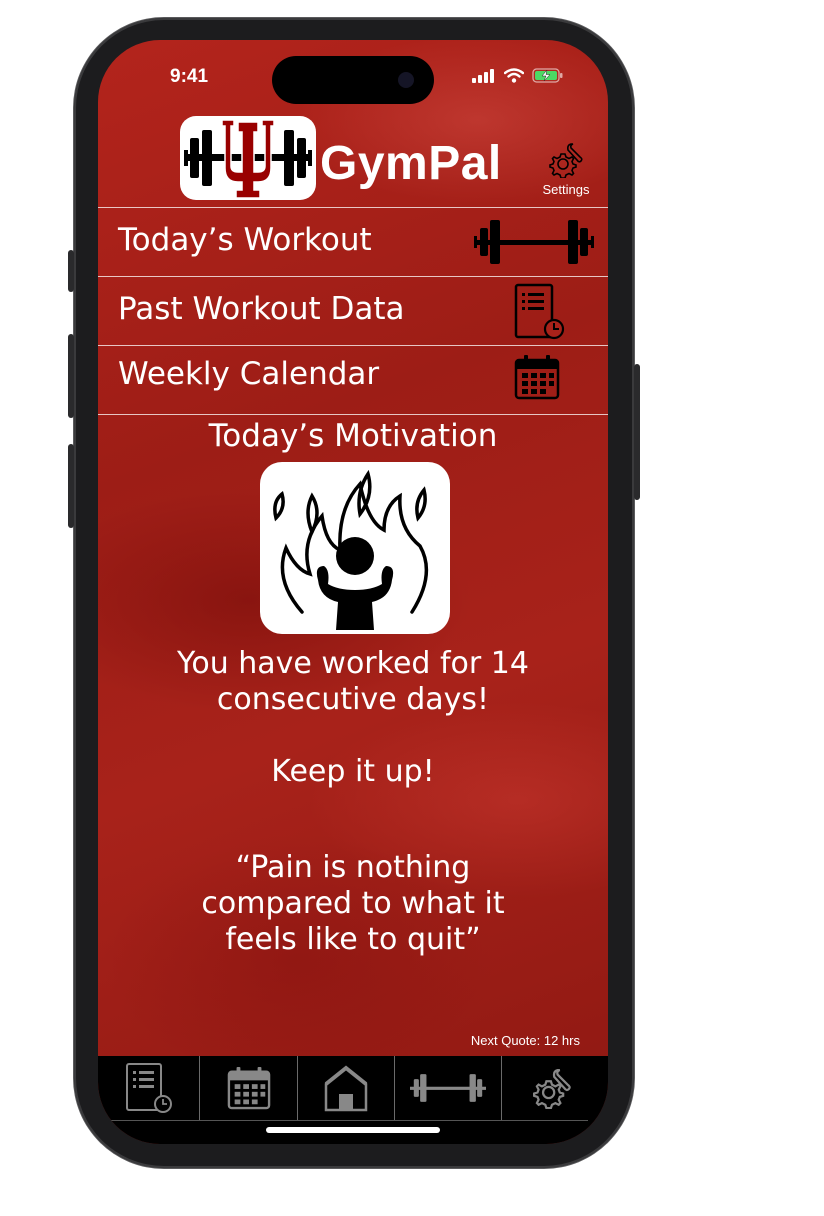  Describe the element at coordinates (353, 771) in the screenshot. I see `encouragement-text: Keep it up!` at that location.